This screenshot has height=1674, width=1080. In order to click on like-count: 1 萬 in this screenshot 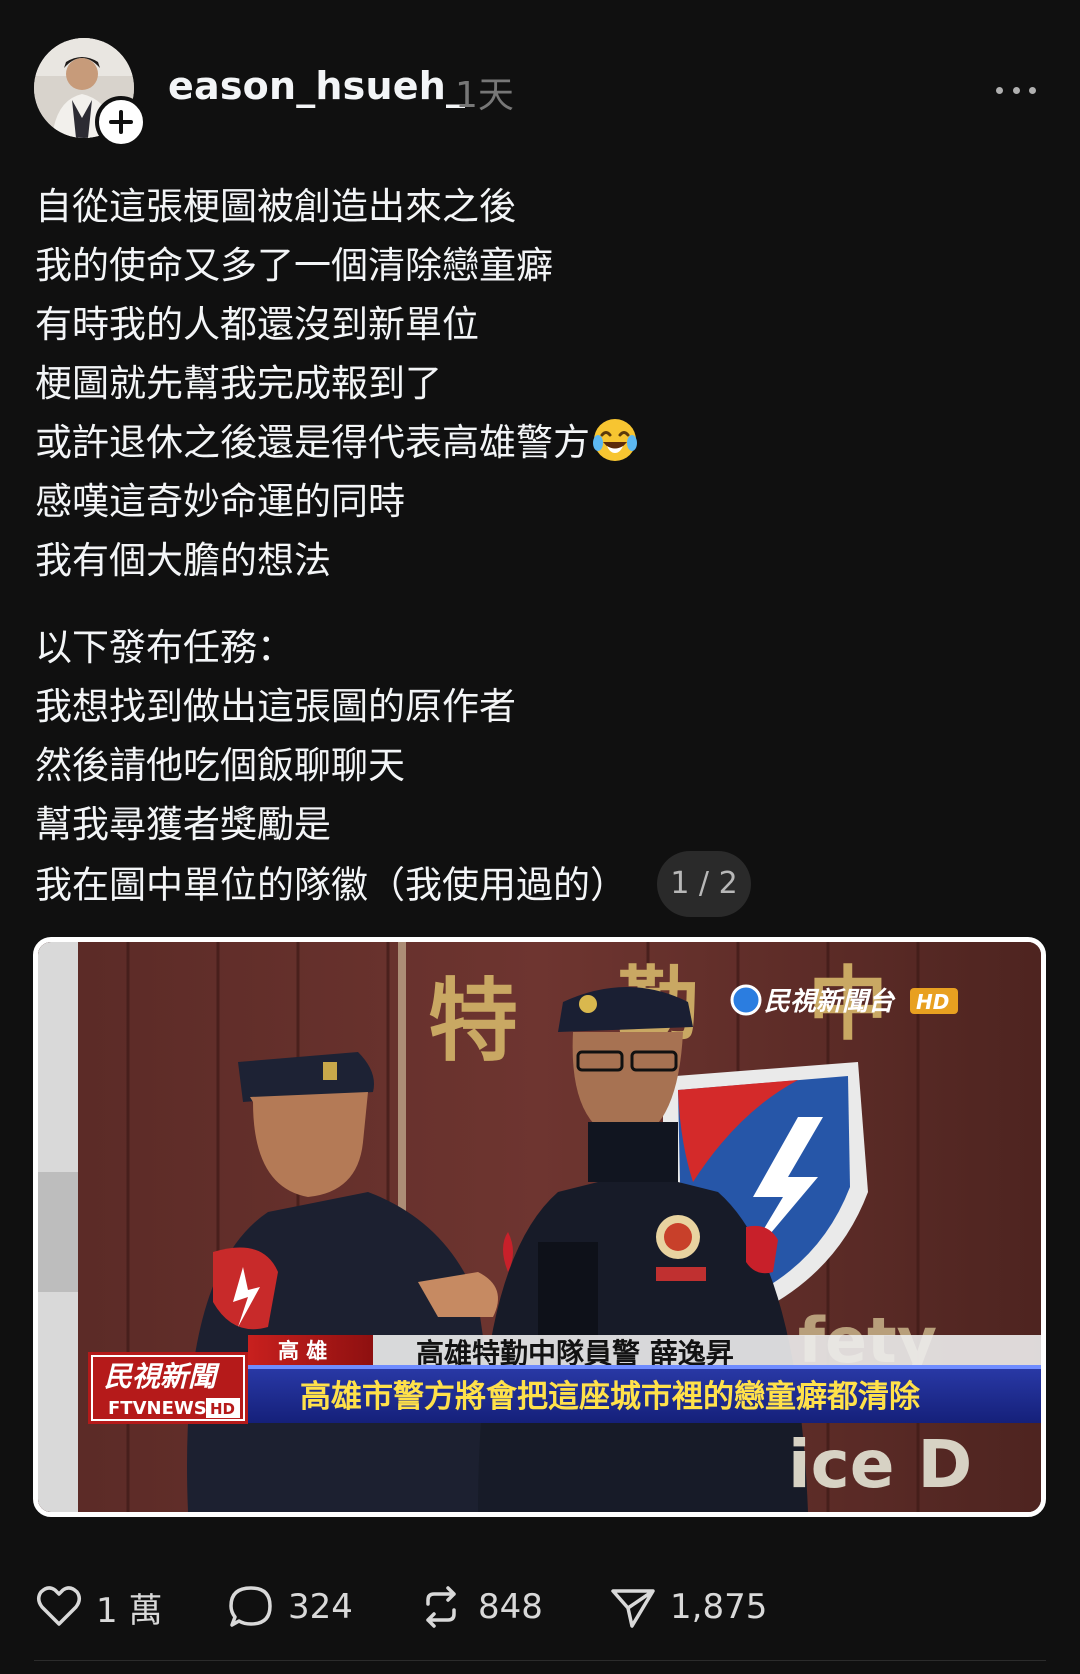, I will do `click(129, 1610)`.